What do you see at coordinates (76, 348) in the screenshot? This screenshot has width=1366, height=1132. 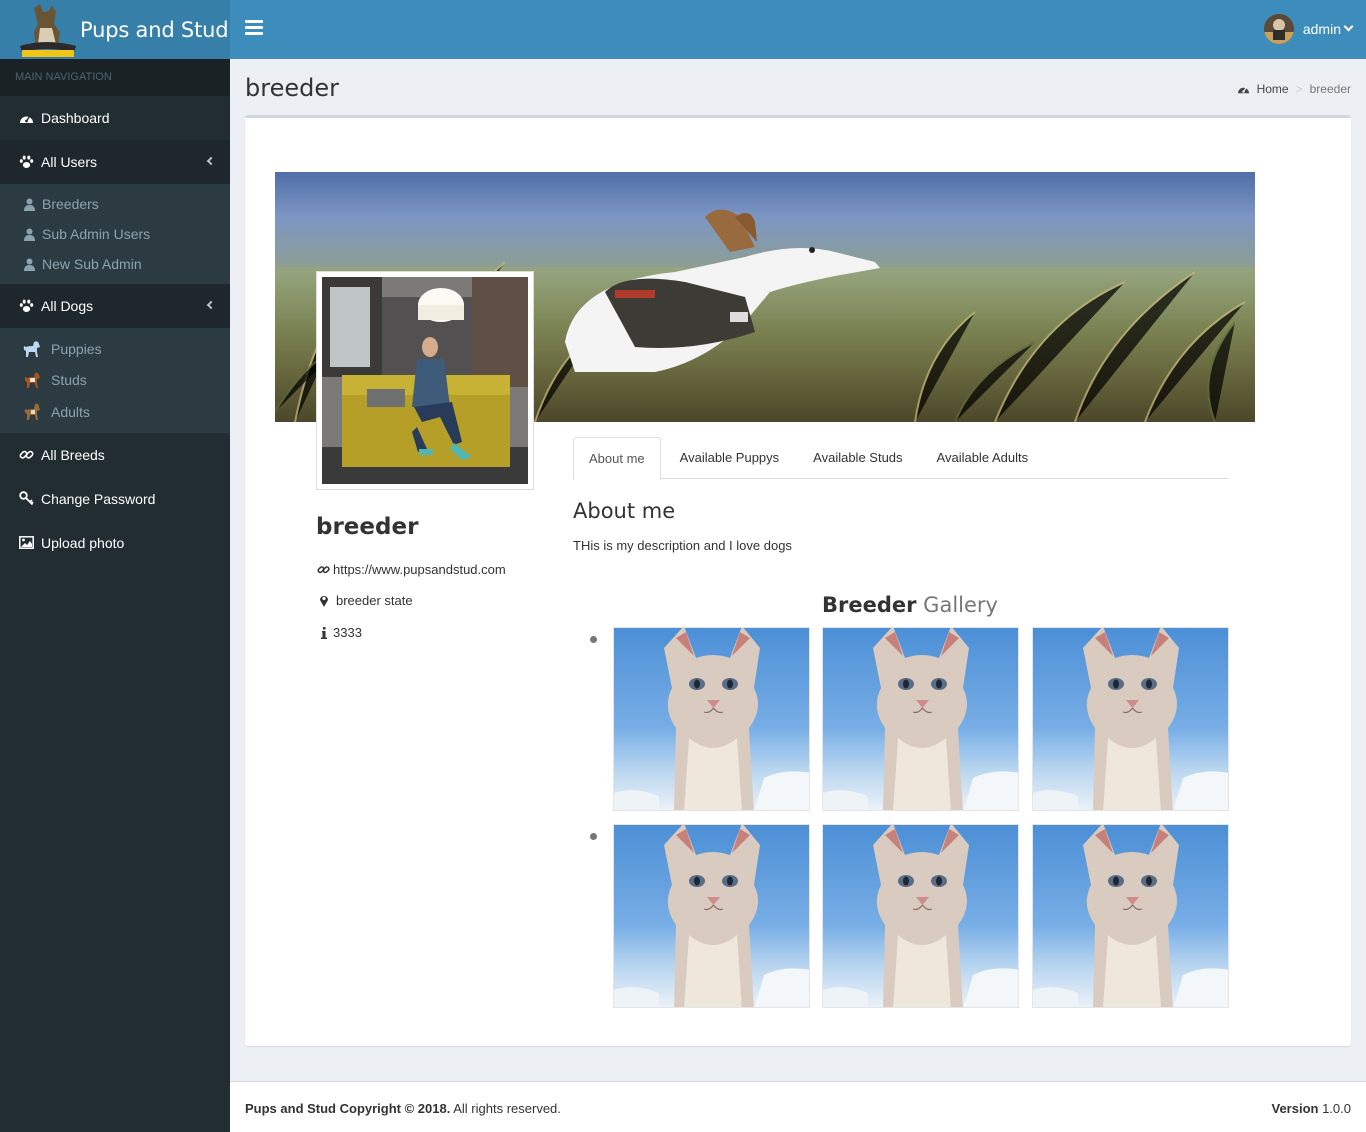 I see `sidebar-item-label: Puppies` at bounding box center [76, 348].